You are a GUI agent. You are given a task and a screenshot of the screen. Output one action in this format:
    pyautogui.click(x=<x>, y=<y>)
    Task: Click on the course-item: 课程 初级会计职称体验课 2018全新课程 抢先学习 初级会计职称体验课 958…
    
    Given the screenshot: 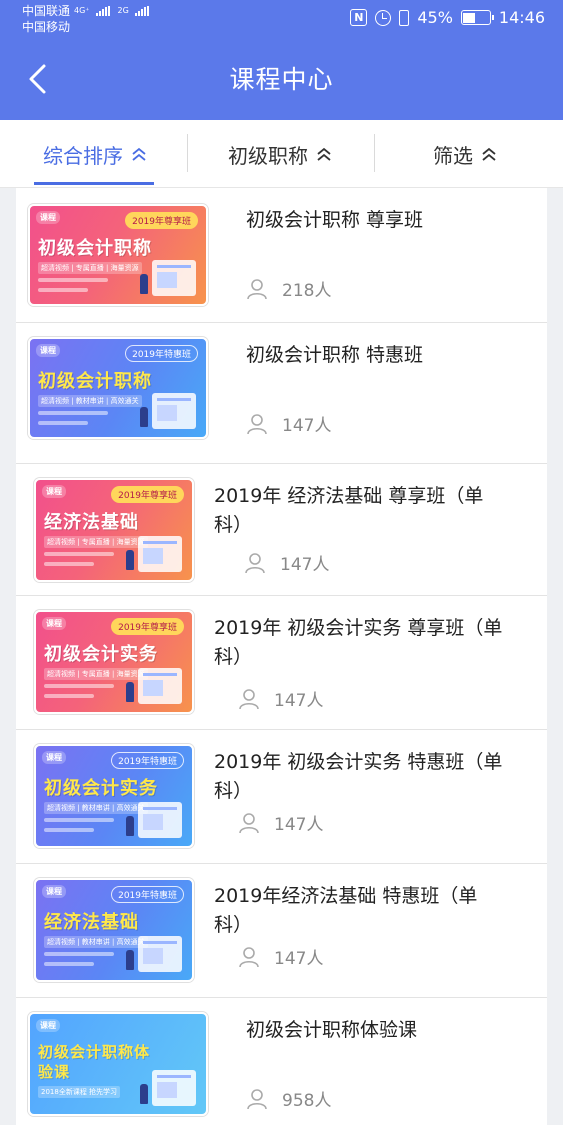 What is the action you would take?
    pyautogui.click(x=281, y=1061)
    